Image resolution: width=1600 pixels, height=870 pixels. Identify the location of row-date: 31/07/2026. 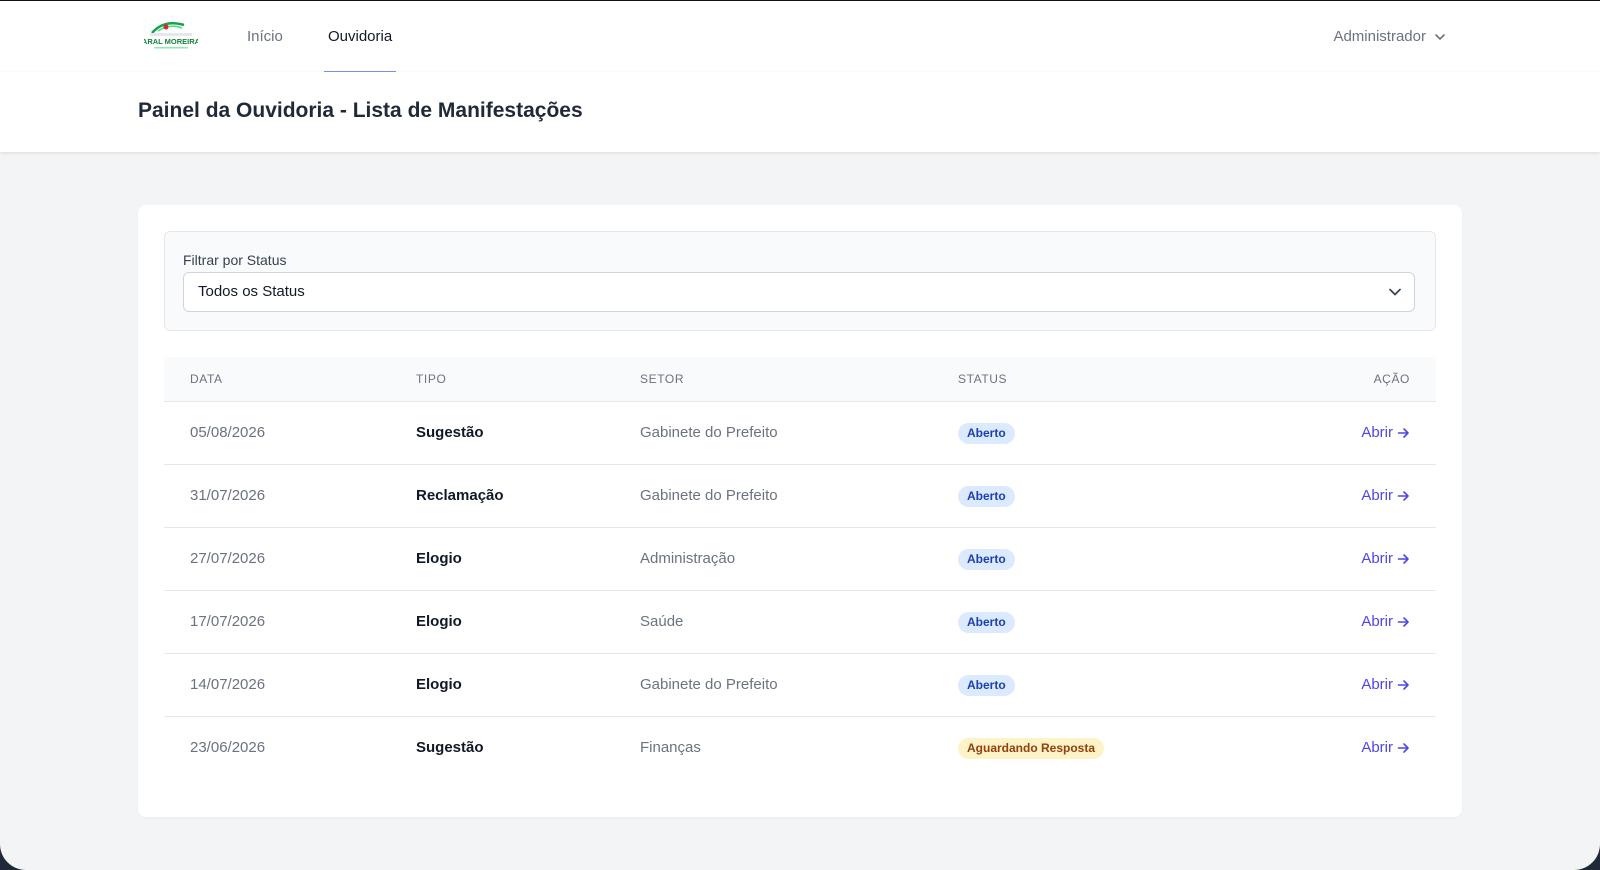
(228, 495).